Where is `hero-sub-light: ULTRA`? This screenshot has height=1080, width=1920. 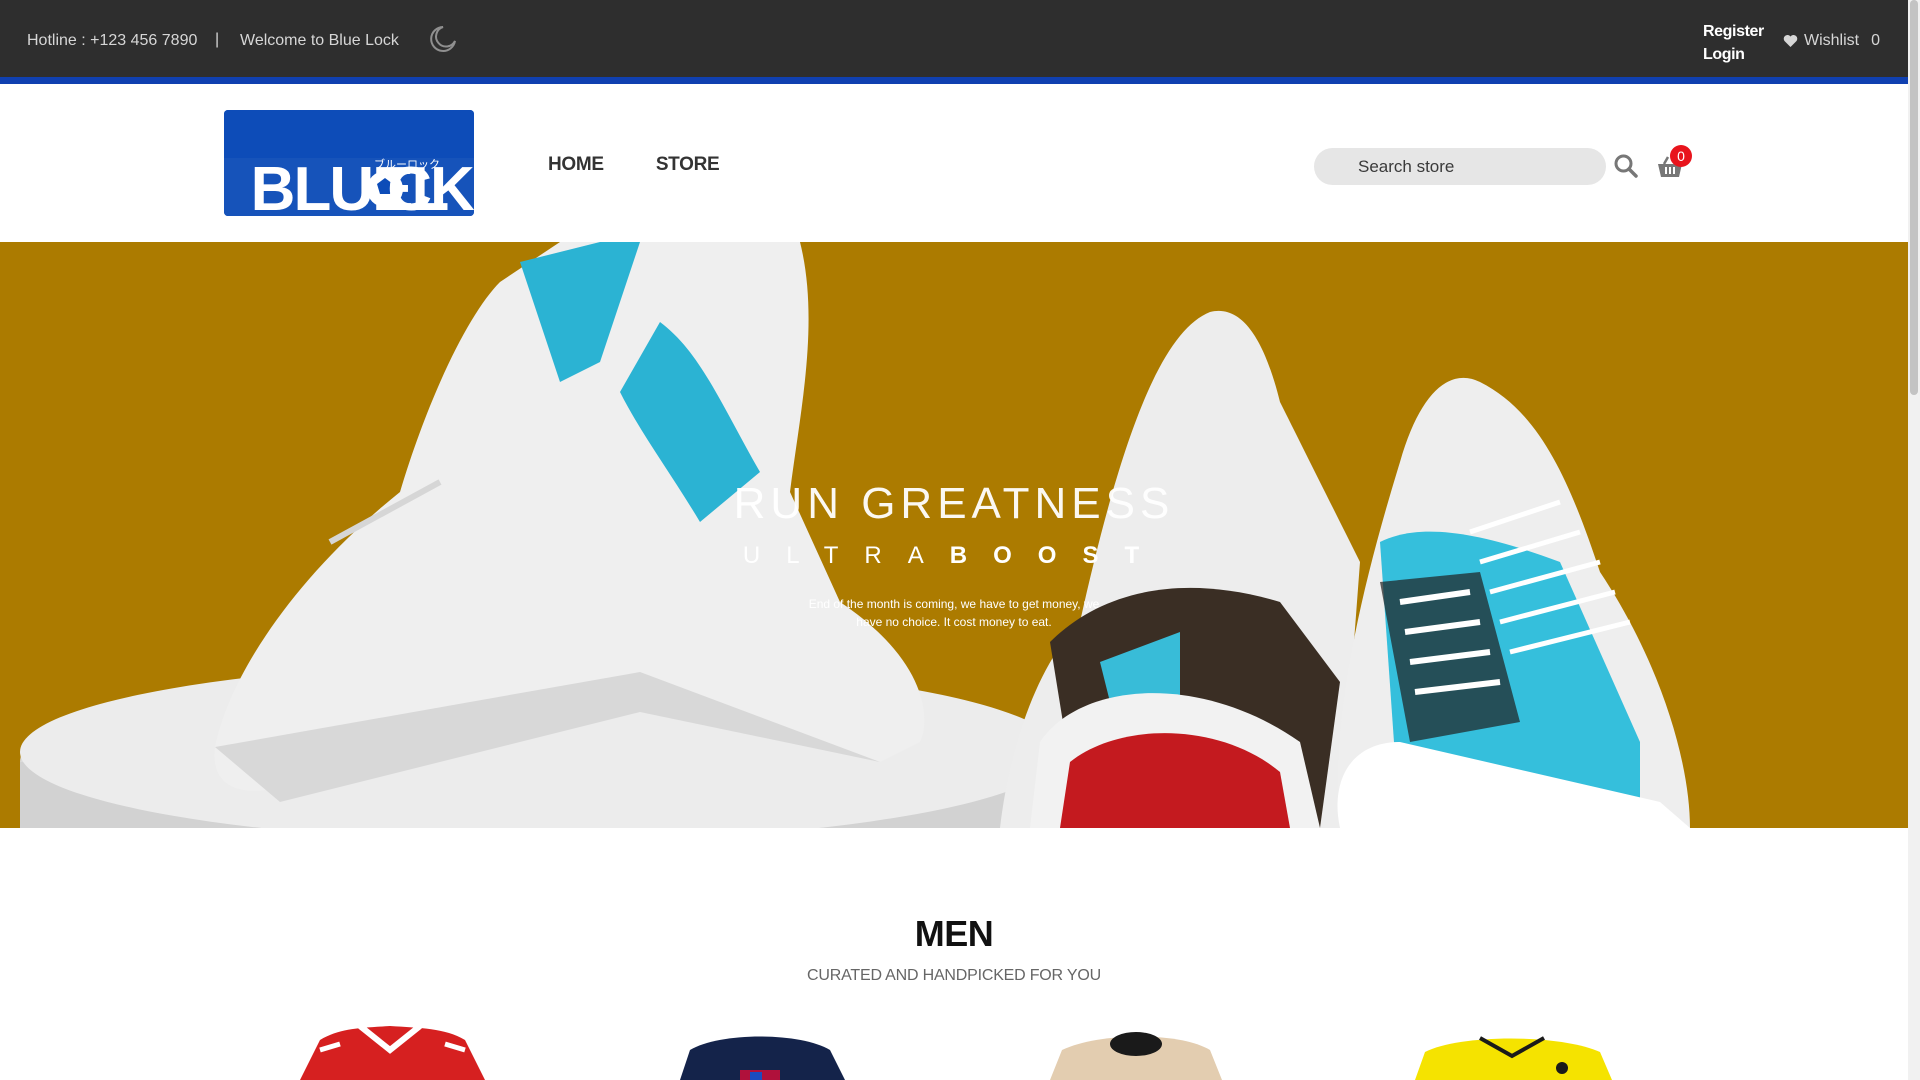 hero-sub-light: ULTRA is located at coordinates (846, 555).